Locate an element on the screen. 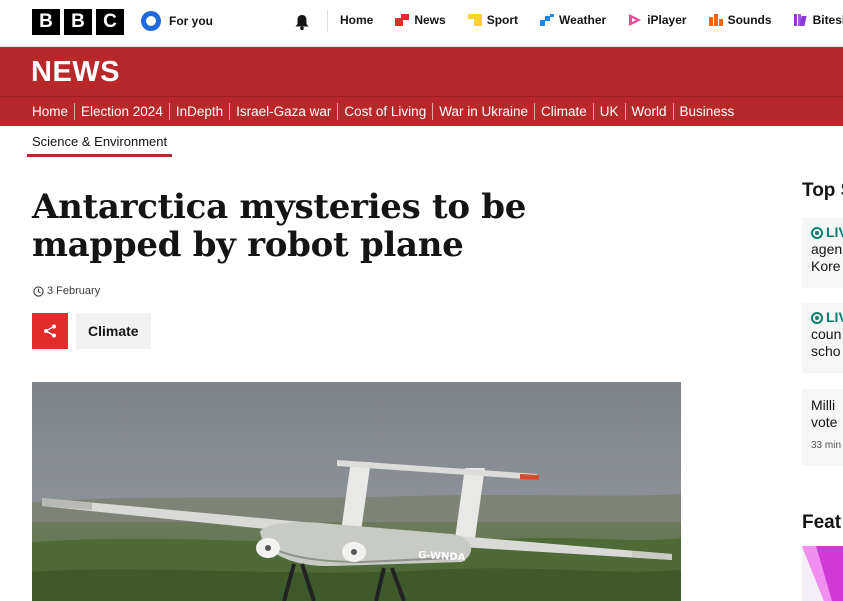 The width and height of the screenshot is (843, 601). section-nav-item: Home is located at coordinates (54, 111).